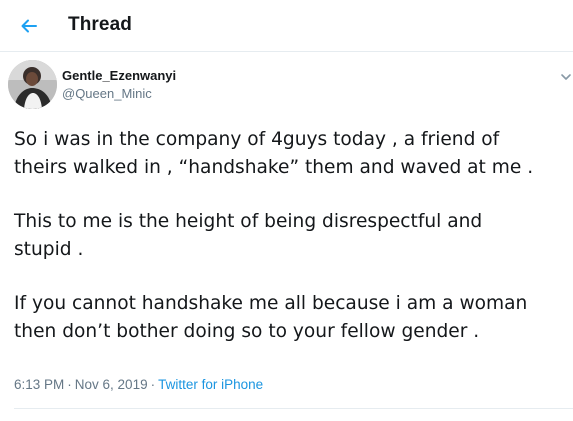 The width and height of the screenshot is (573, 421). I want to click on tweet-author: Gentle_Ezenwanyi @Queen_Minic, so click(119, 85).